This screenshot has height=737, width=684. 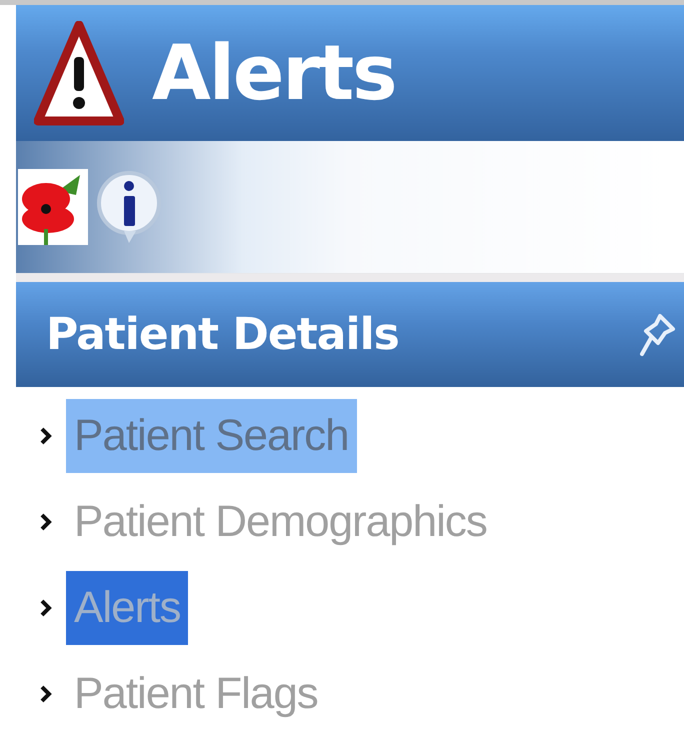 What do you see at coordinates (280, 522) in the screenshot?
I see `nav-link: Patient Demographics` at bounding box center [280, 522].